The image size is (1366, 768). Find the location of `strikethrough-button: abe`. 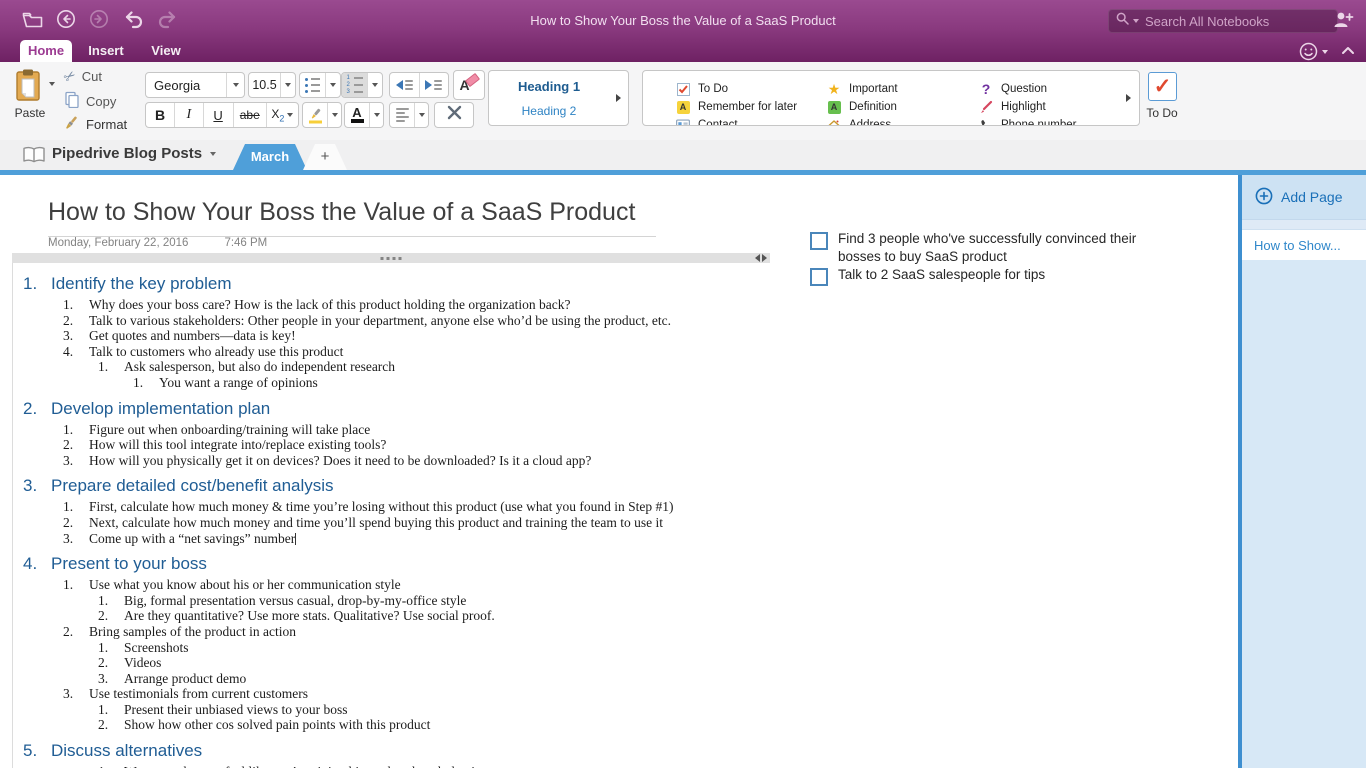

strikethrough-button: abe is located at coordinates (249, 115).